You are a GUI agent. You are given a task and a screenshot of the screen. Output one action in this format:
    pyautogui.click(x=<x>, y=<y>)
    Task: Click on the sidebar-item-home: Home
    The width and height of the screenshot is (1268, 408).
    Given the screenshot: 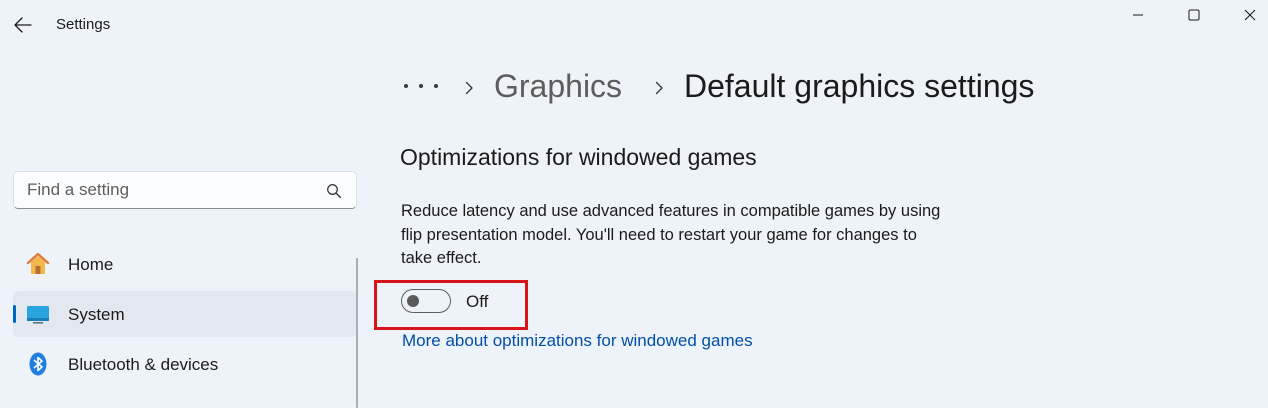 What is the action you would take?
    pyautogui.click(x=185, y=264)
    